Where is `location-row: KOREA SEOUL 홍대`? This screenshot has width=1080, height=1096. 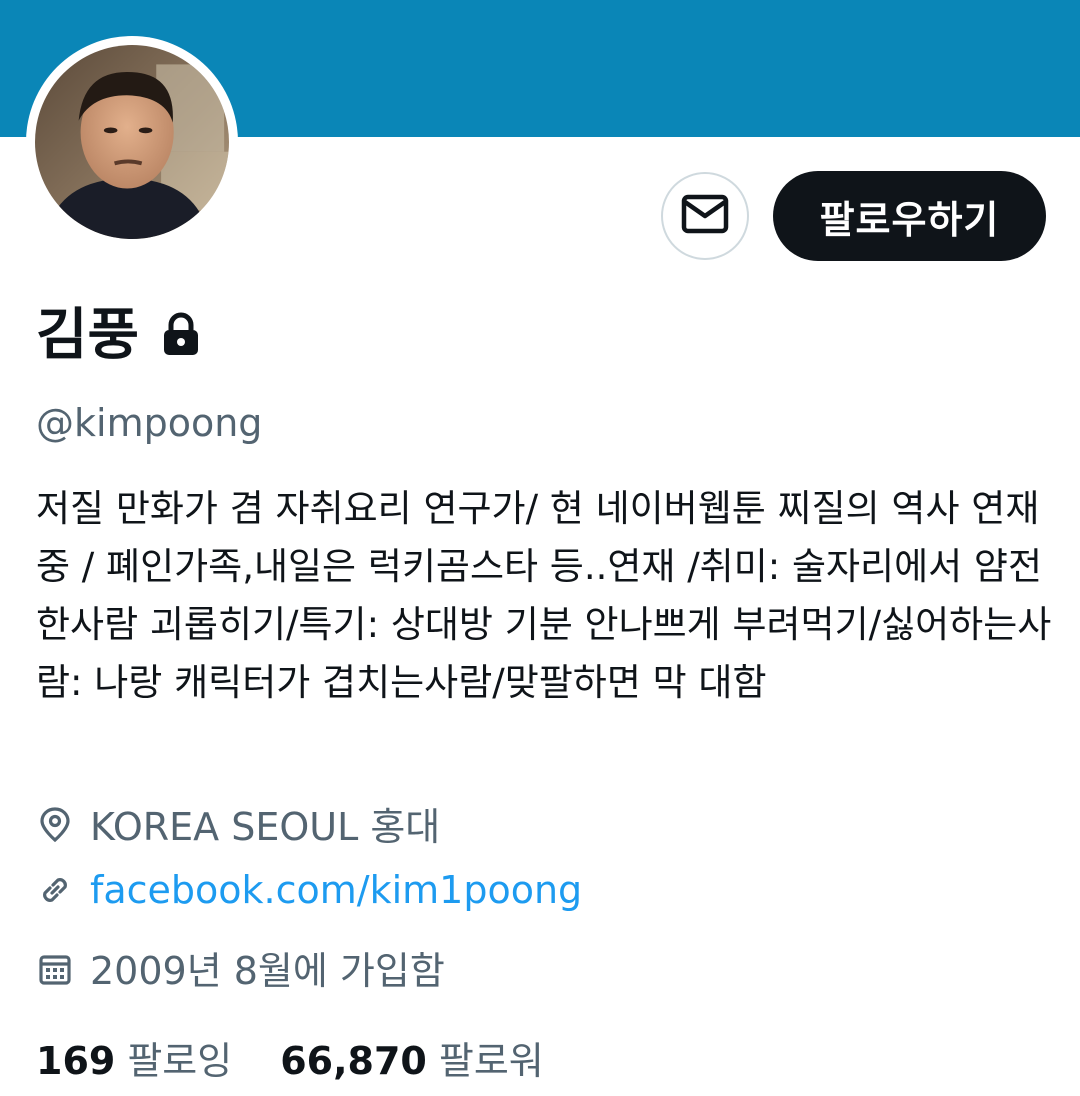 location-row: KOREA SEOUL 홍대 is located at coordinates (238, 823).